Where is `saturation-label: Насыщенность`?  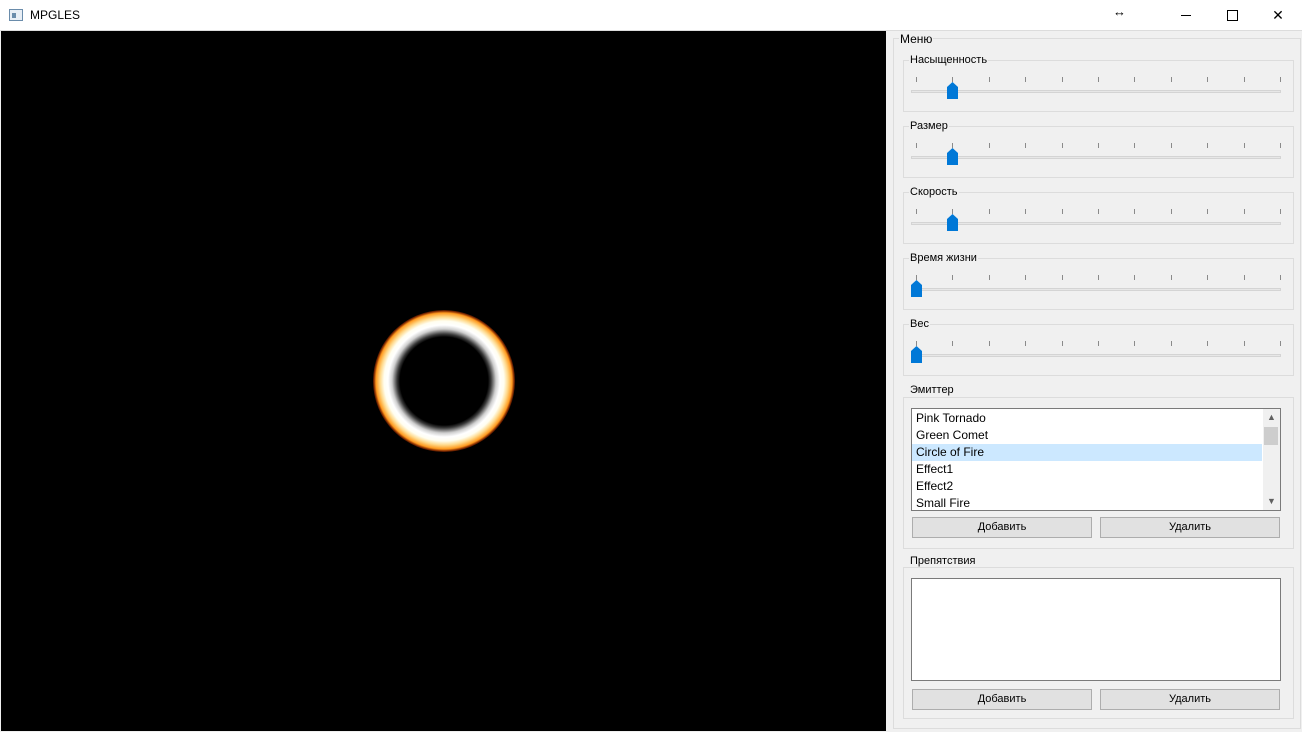 saturation-label: Насыщенность is located at coordinates (949, 60).